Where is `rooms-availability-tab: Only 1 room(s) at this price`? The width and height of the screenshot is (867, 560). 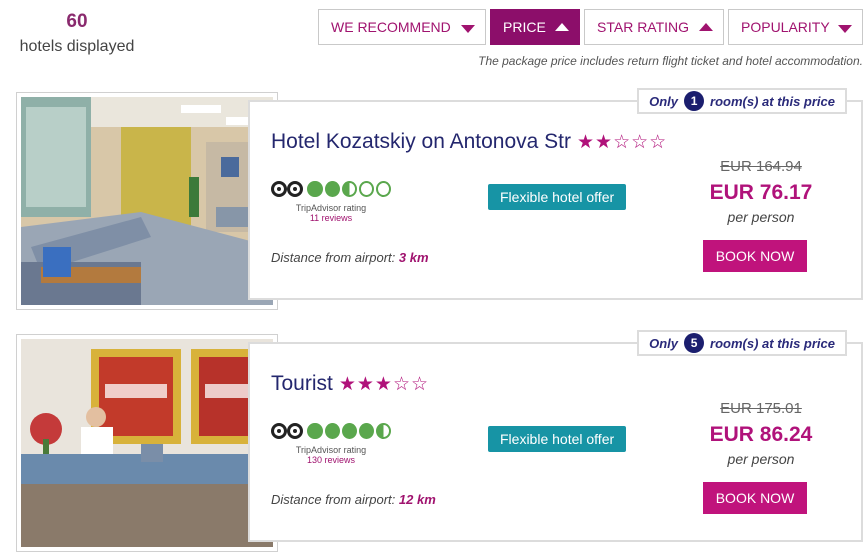 rooms-availability-tab: Only 1 room(s) at this price is located at coordinates (742, 101).